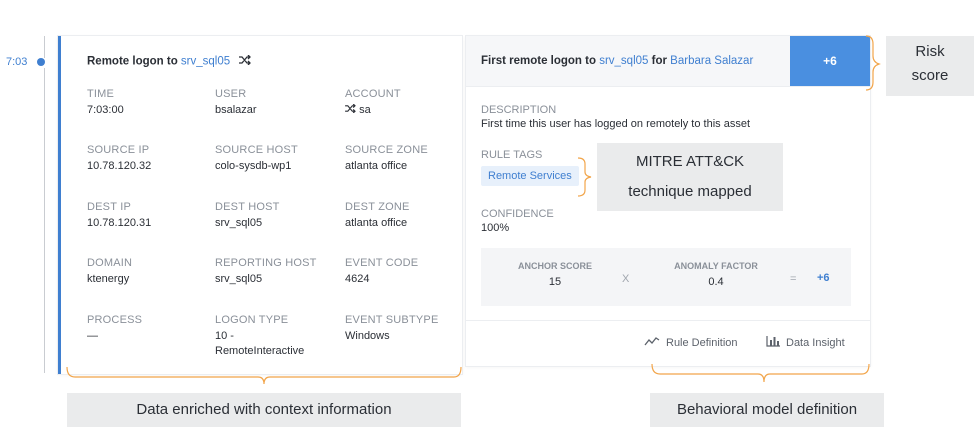 The width and height of the screenshot is (974, 443). I want to click on annotation-behavioral: Behavioral model definition, so click(767, 410).